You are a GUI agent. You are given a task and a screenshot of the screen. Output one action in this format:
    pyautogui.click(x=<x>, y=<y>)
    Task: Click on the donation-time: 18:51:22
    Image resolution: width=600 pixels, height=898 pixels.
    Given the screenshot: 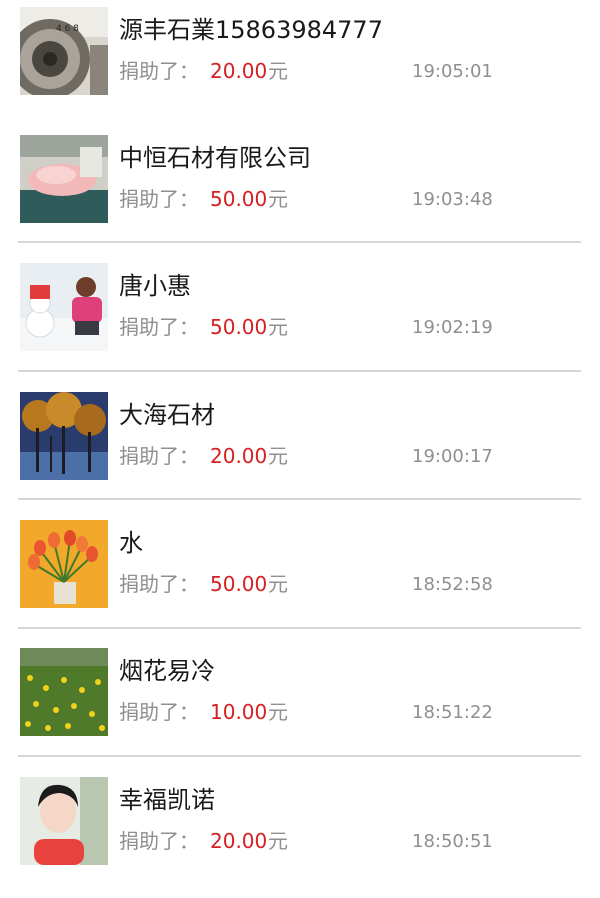 What is the action you would take?
    pyautogui.click(x=452, y=712)
    